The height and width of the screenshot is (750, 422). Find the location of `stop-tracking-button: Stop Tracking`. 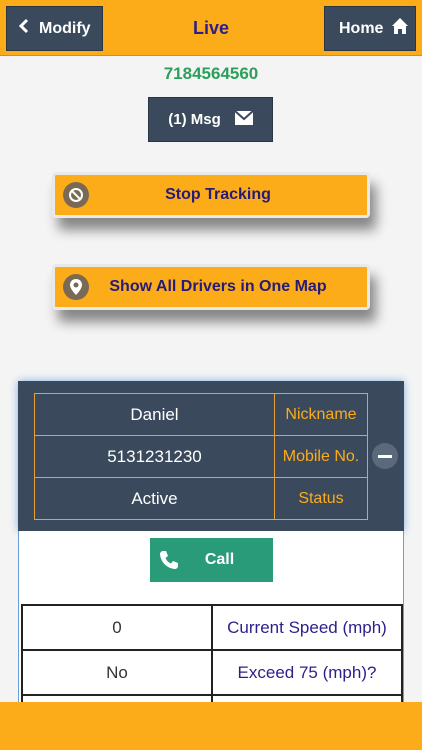

stop-tracking-button: Stop Tracking is located at coordinates (211, 195).